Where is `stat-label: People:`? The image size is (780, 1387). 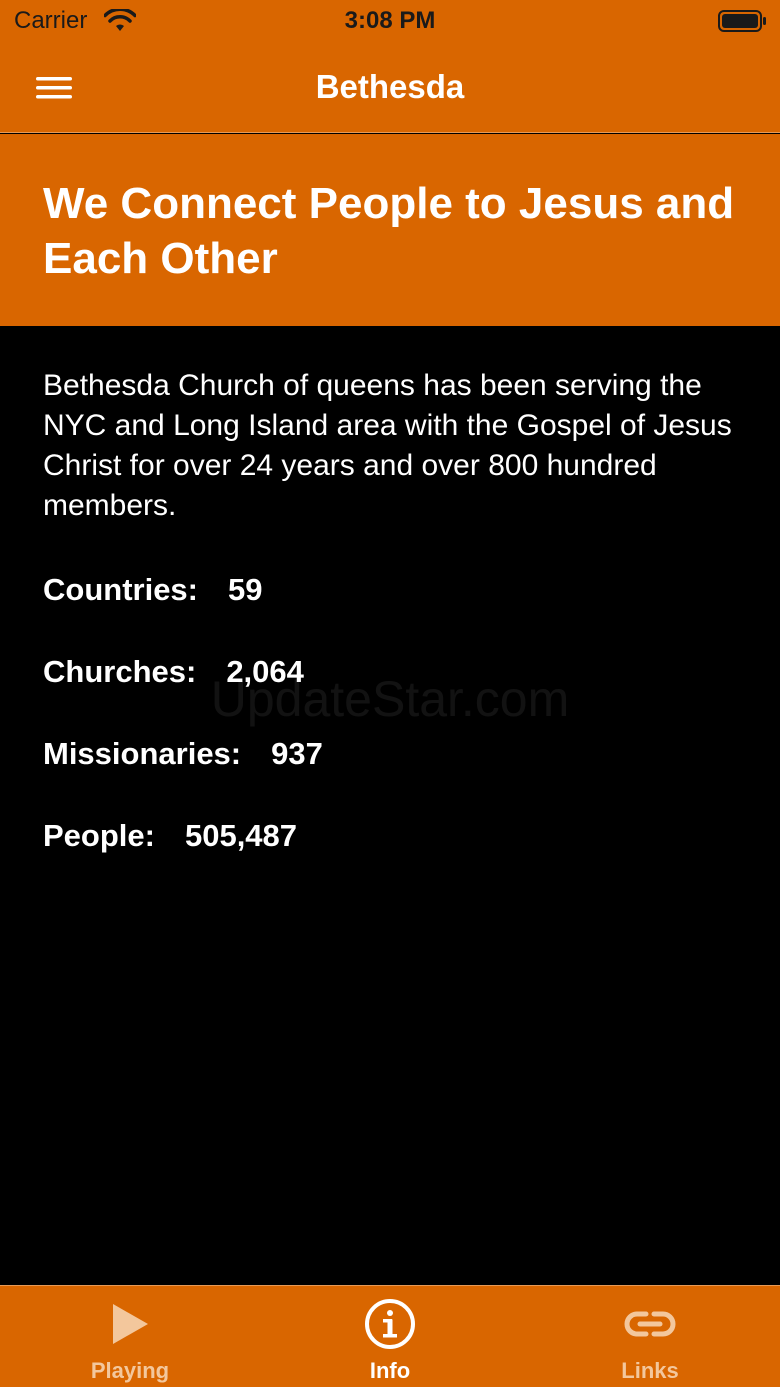
stat-label: People: is located at coordinates (99, 835).